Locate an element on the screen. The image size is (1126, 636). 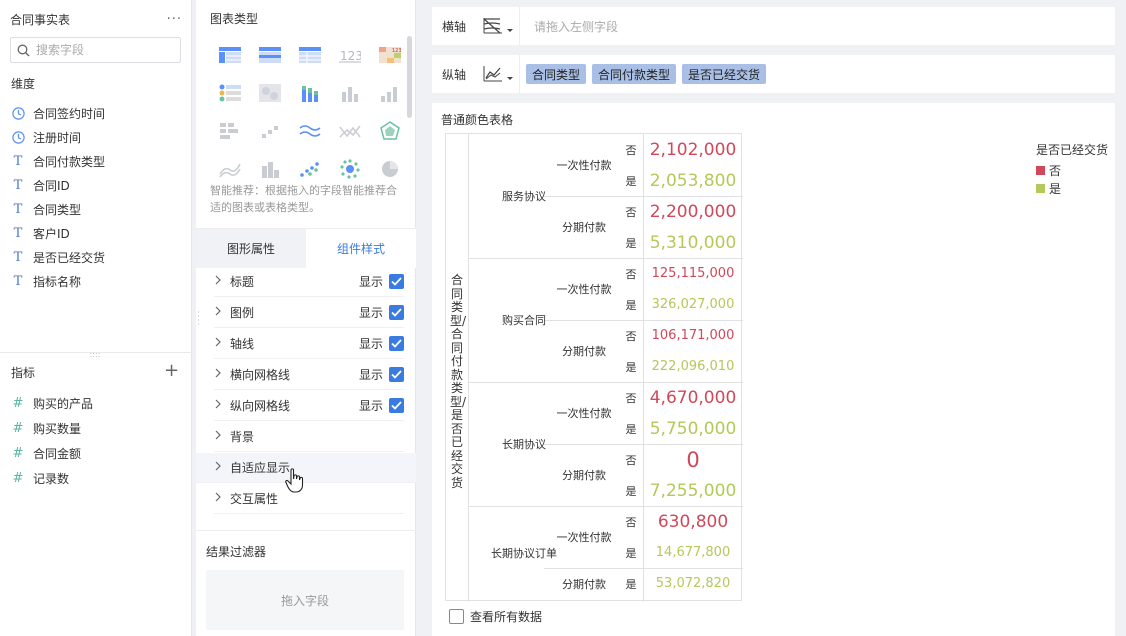
dimension-field: 合同签约时间 is located at coordinates (58, 113).